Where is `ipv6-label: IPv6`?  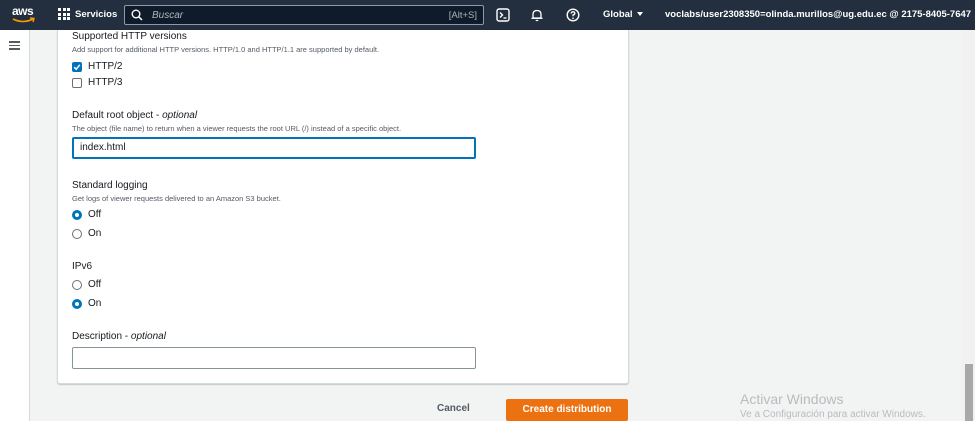
ipv6-label: IPv6 is located at coordinates (82, 266).